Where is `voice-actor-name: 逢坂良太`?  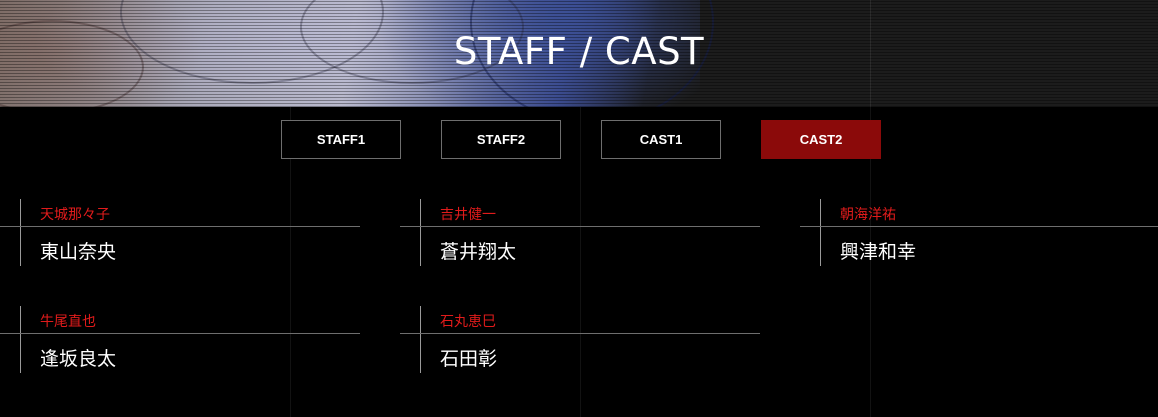 voice-actor-name: 逢坂良太 is located at coordinates (78, 359).